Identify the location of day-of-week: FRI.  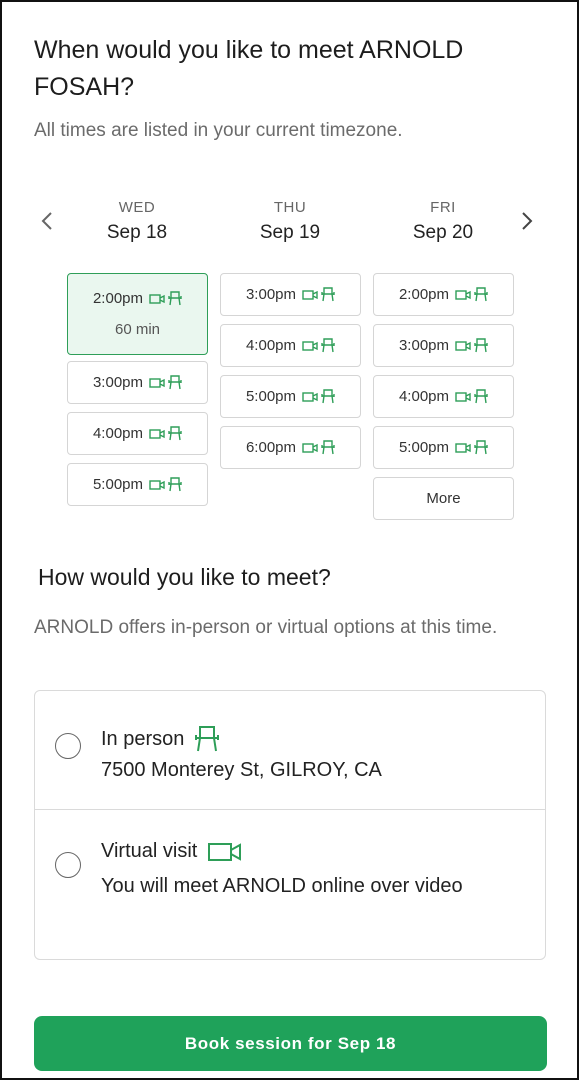
(443, 207).